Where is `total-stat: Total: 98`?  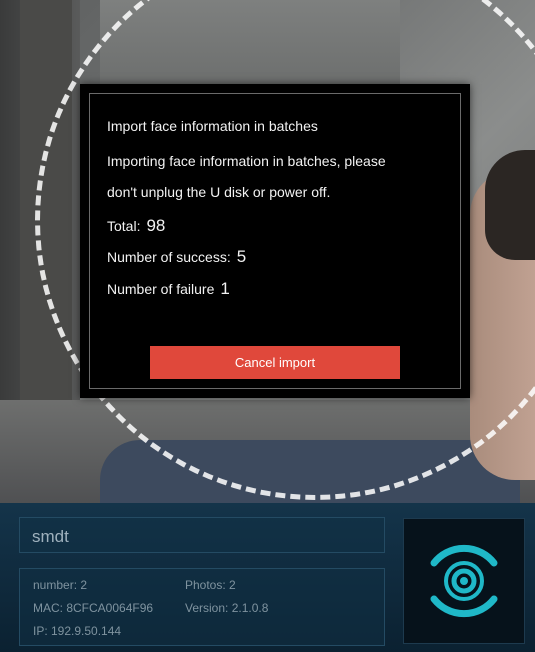 total-stat: Total: 98 is located at coordinates (136, 226).